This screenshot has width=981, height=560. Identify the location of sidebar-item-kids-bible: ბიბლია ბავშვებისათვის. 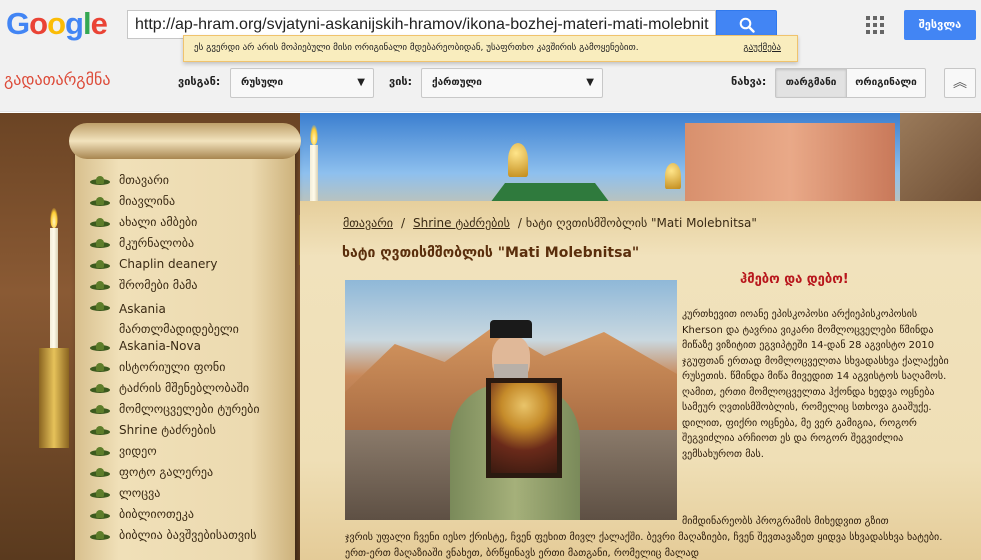
(190, 538).